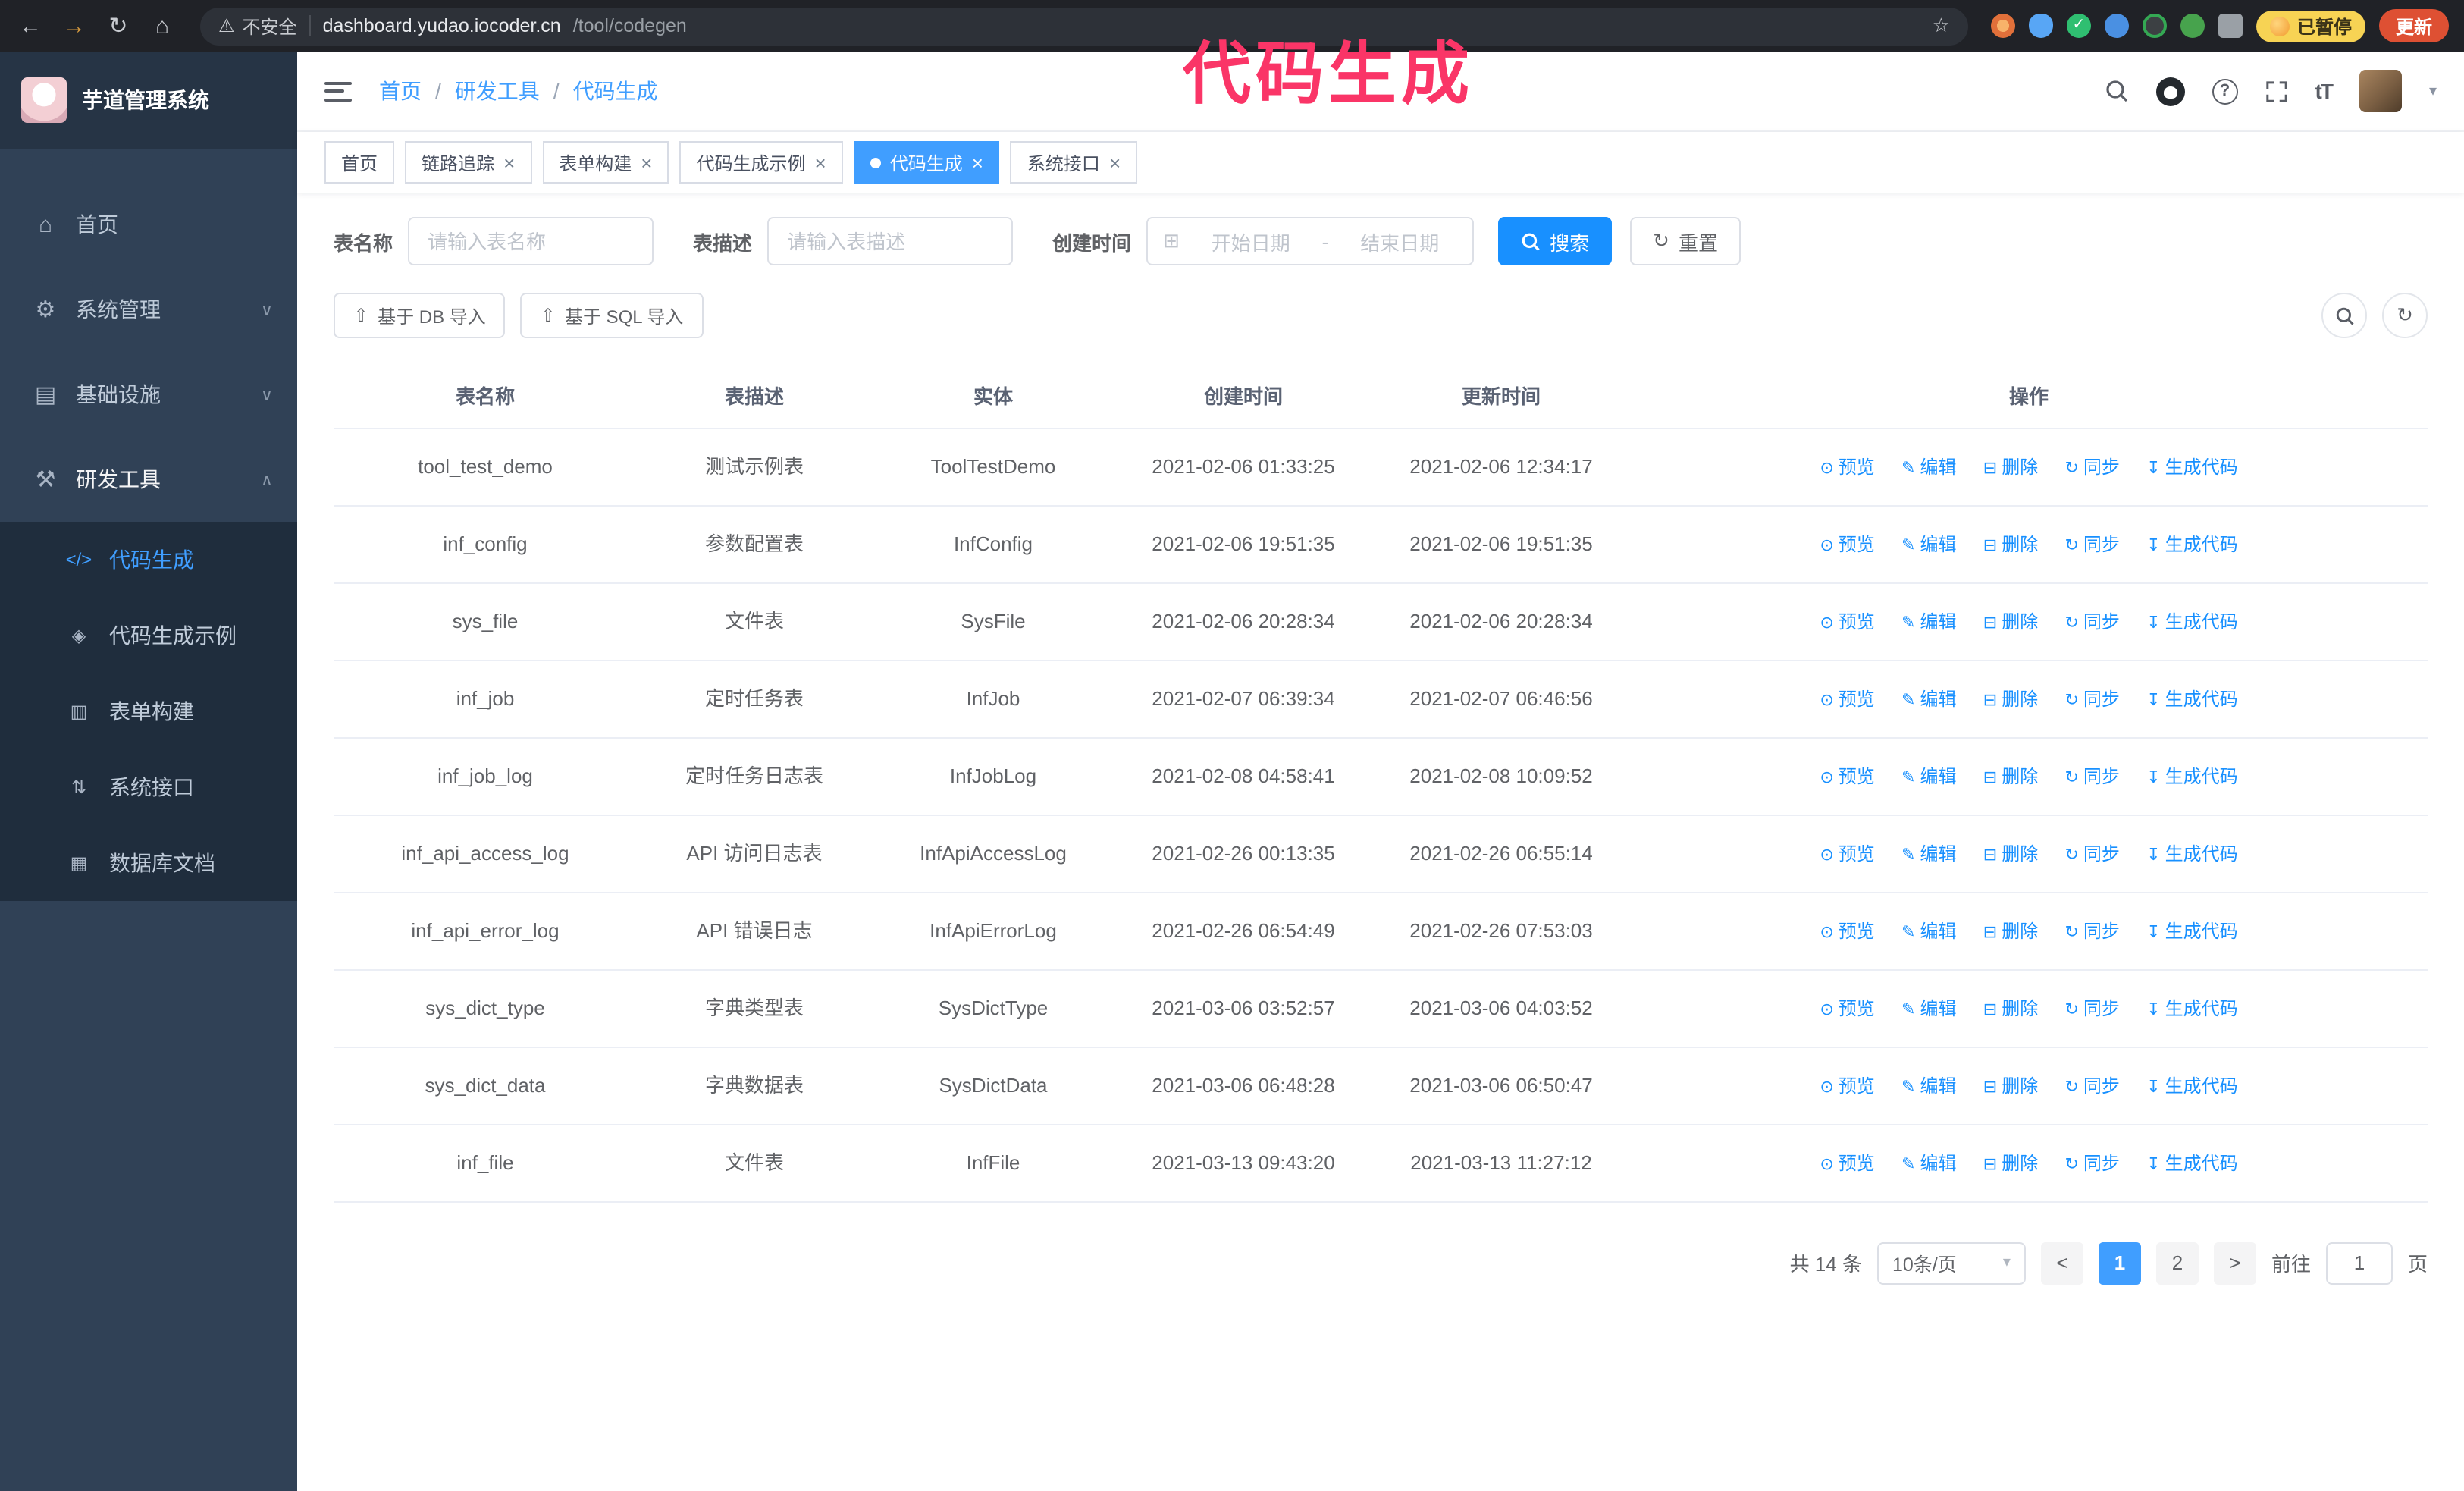 Image resolution: width=2464 pixels, height=1491 pixels. I want to click on sidebar-item-codegen: </> 代码生成, so click(148, 560).